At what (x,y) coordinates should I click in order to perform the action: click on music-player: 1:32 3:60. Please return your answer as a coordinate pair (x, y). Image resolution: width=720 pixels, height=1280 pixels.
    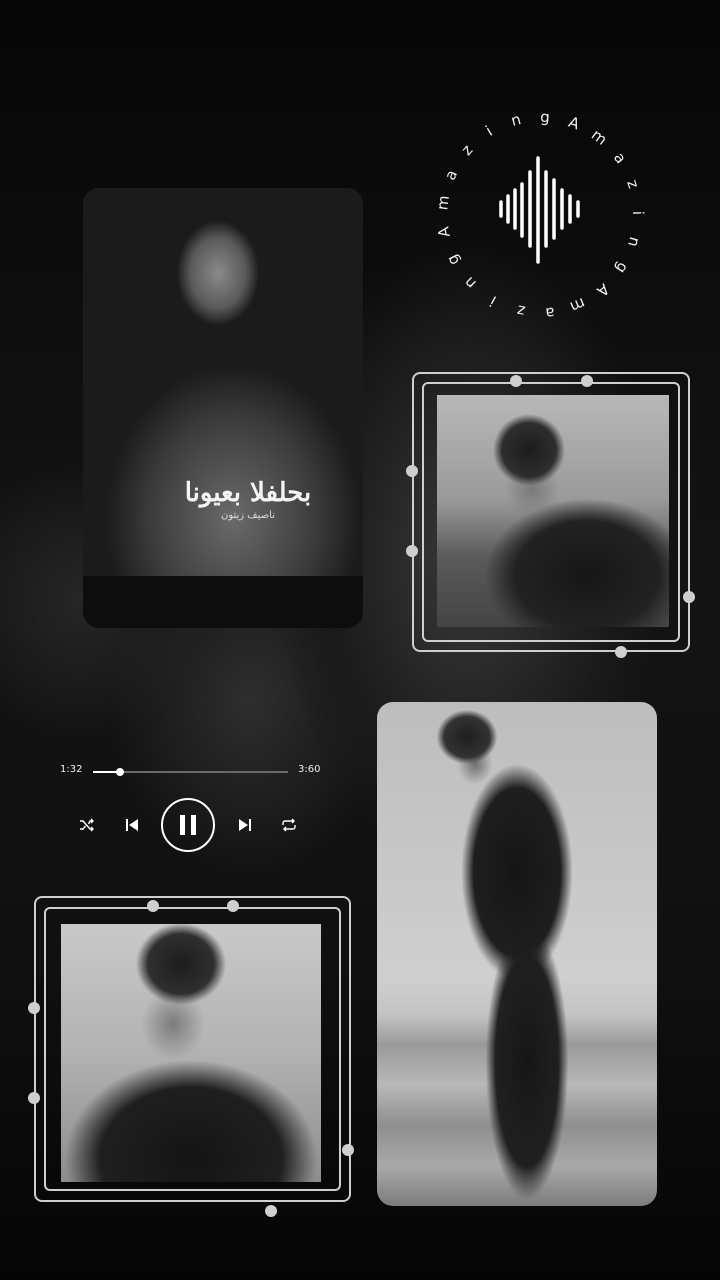
    Looking at the image, I should click on (190, 813).